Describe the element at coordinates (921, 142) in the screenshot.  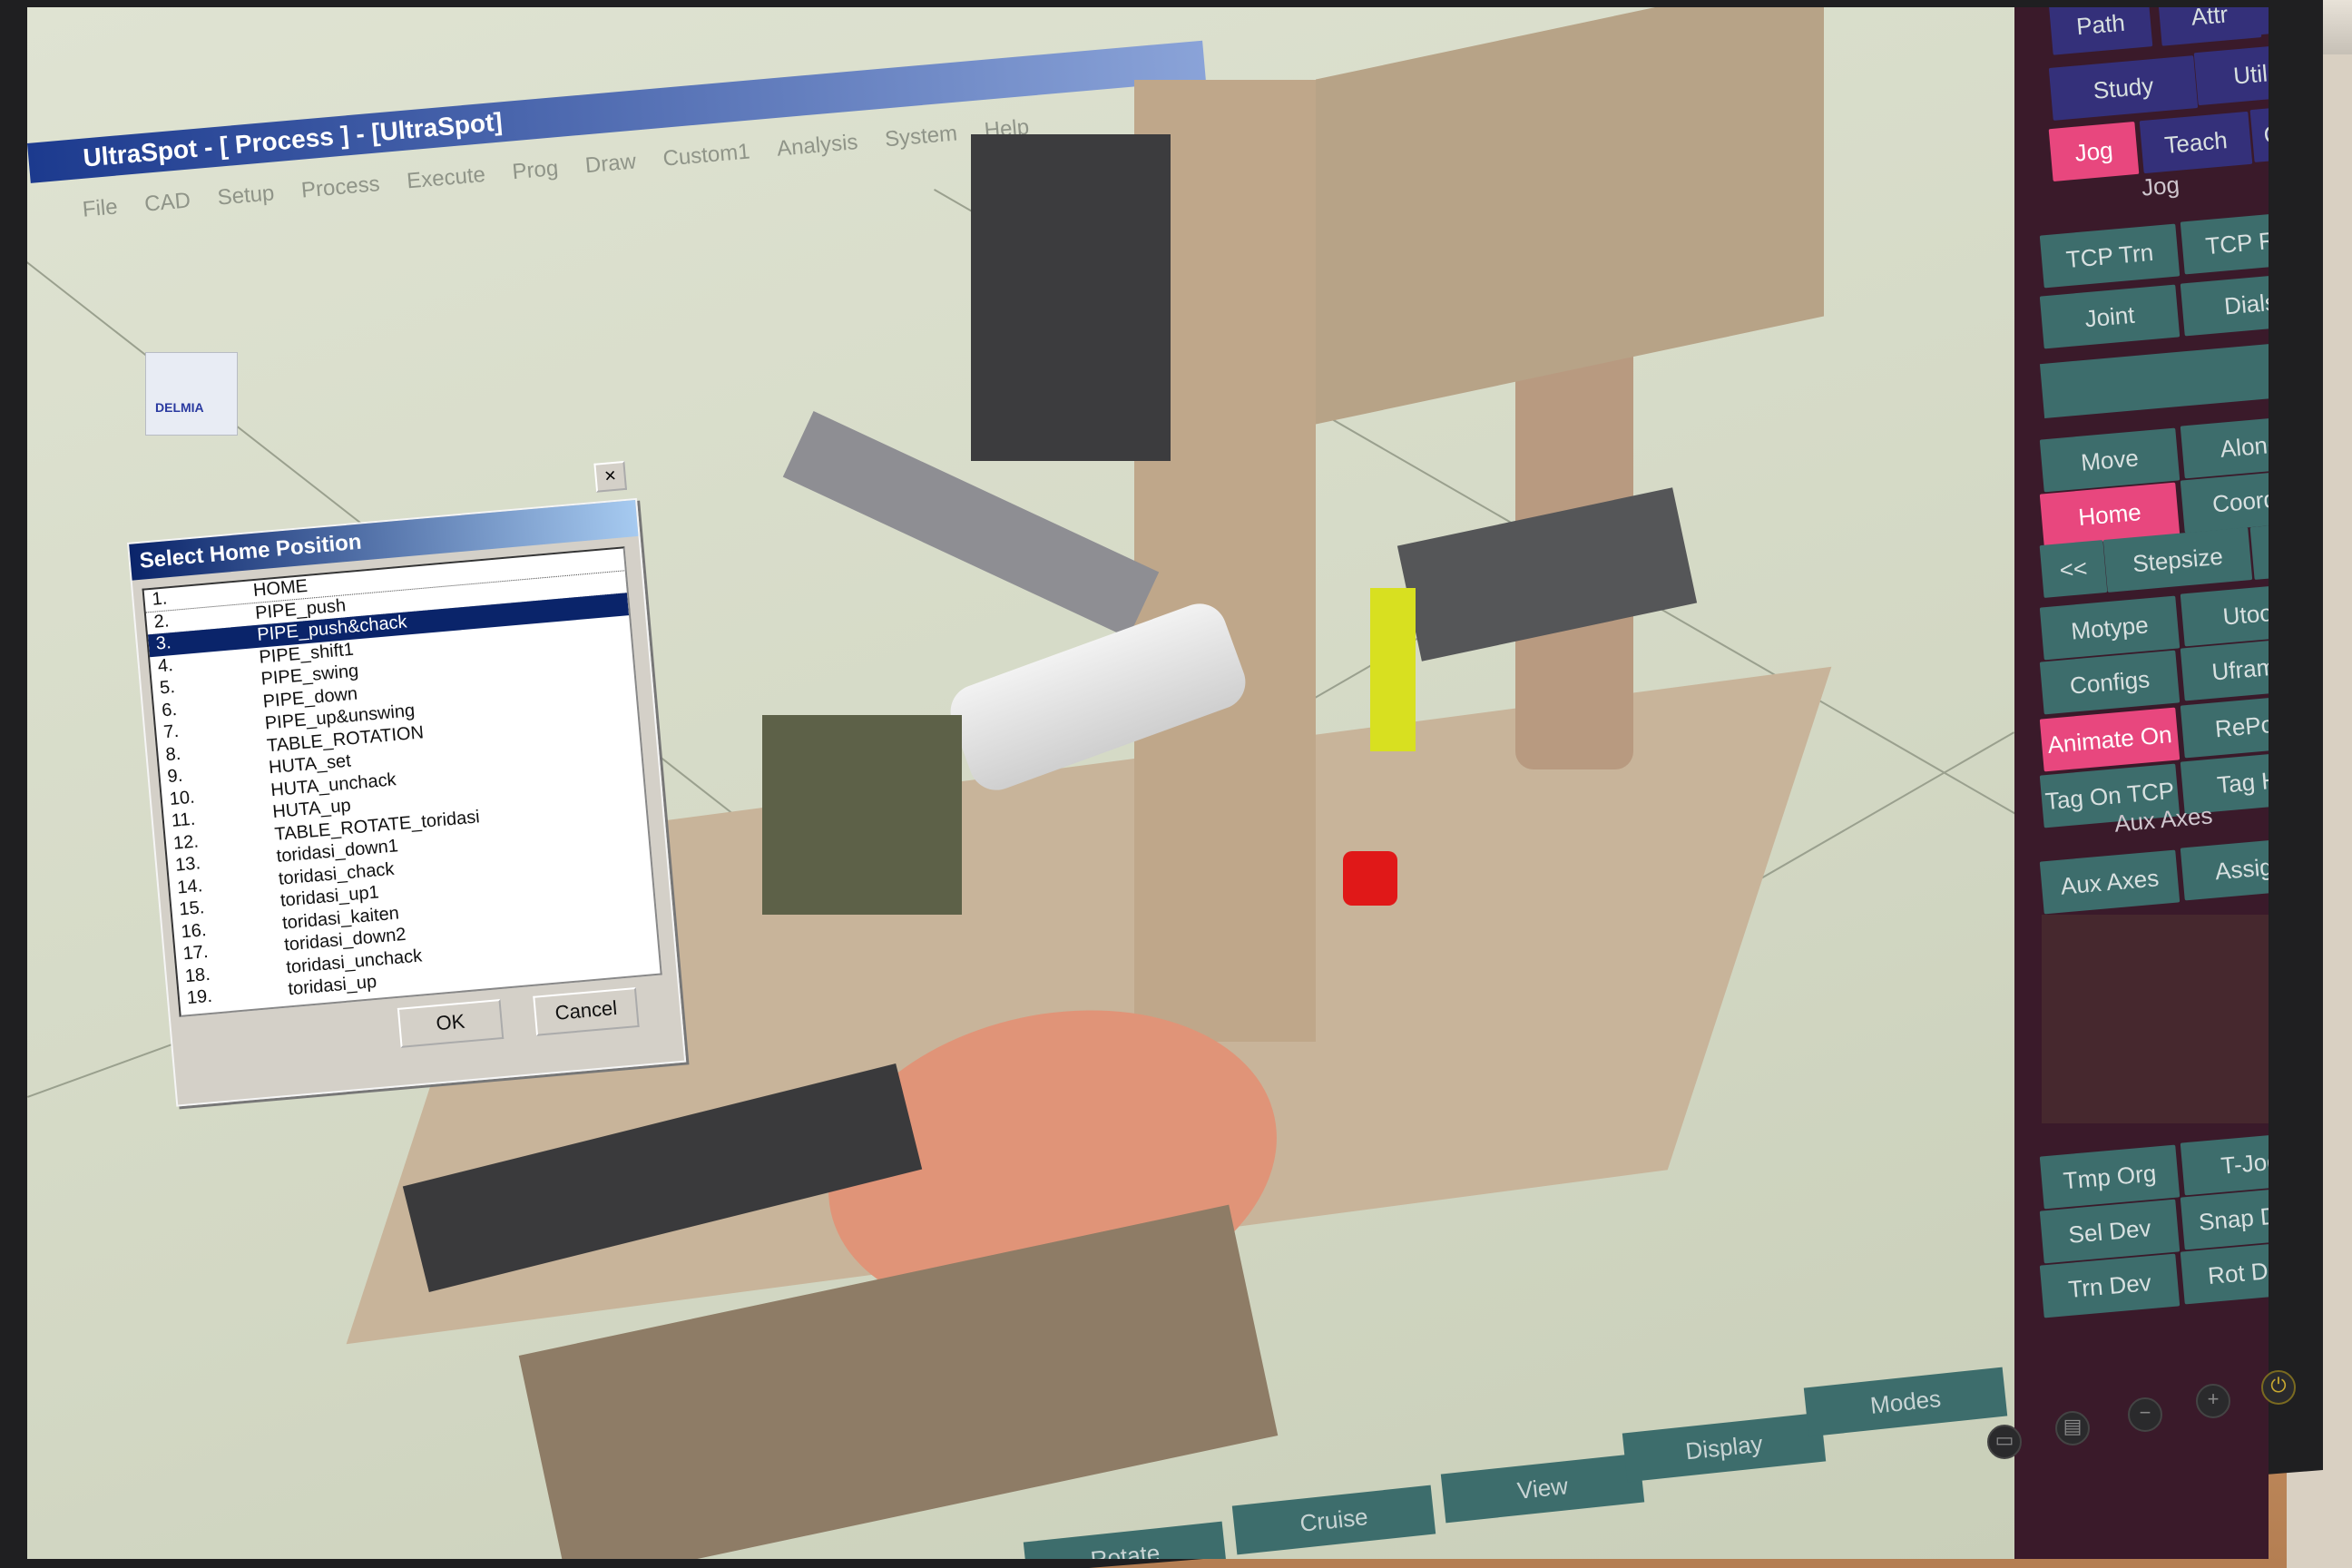
I see `menu-system: System` at that location.